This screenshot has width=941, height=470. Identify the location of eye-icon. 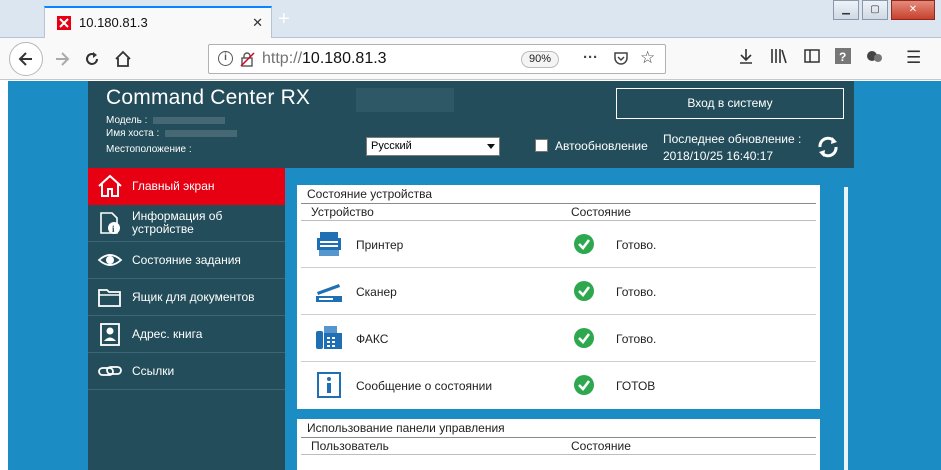
(110, 260).